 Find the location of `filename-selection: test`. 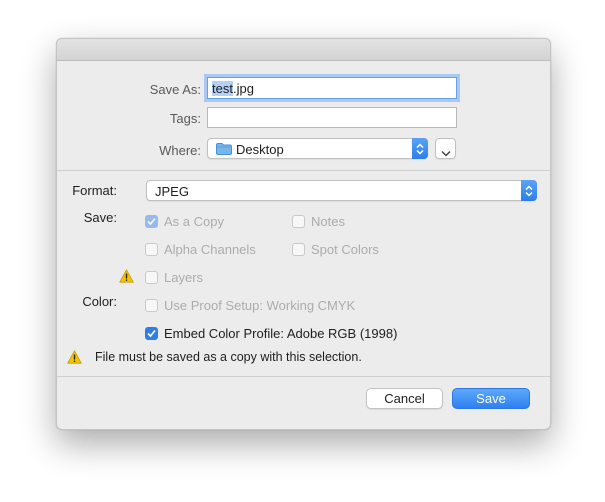

filename-selection: test is located at coordinates (222, 88).